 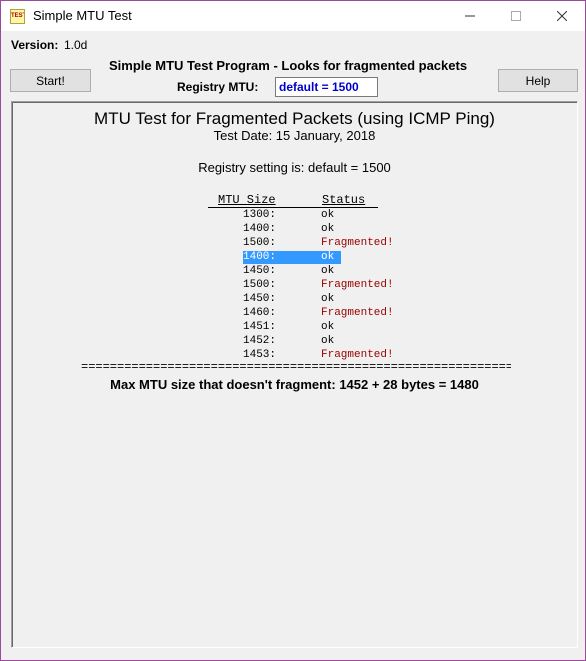 I want to click on help-button: Help, so click(x=538, y=80).